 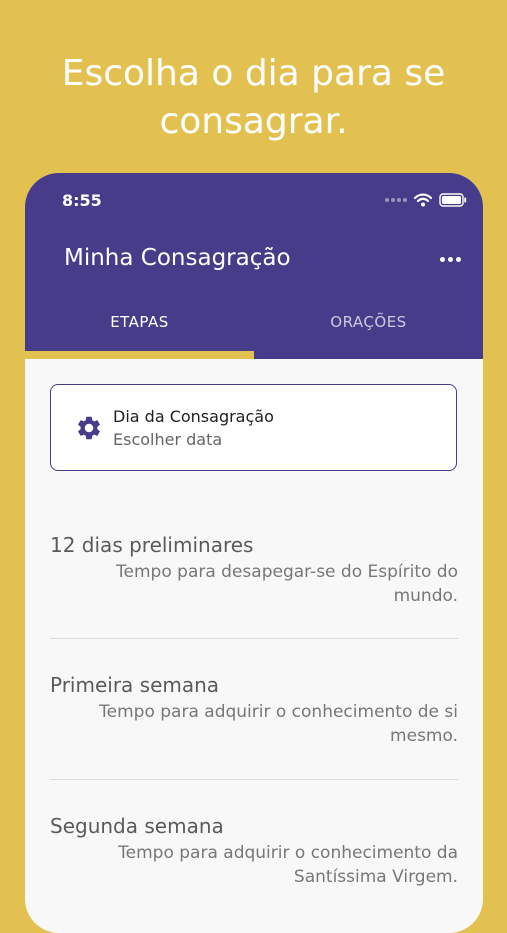 I want to click on card-subtitle: Escolher data, so click(x=168, y=439).